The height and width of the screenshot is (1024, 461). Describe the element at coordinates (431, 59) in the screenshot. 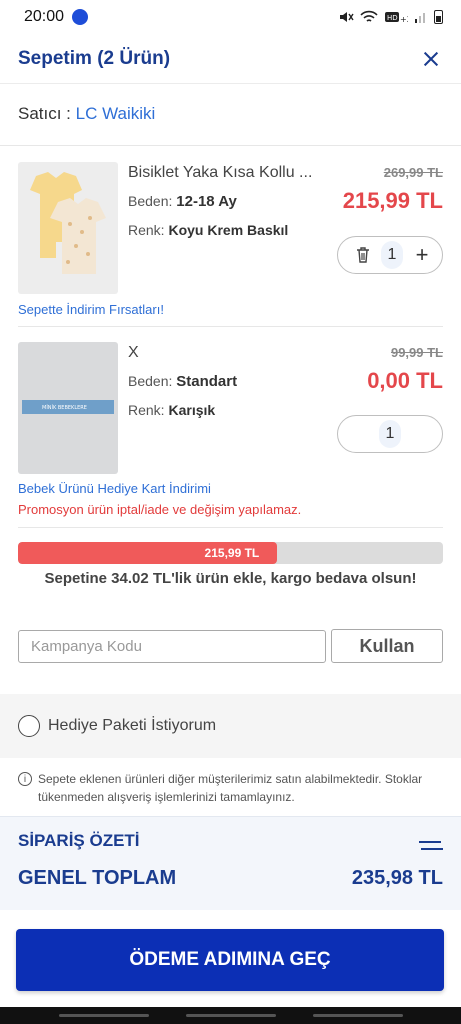

I see `close-icon` at that location.